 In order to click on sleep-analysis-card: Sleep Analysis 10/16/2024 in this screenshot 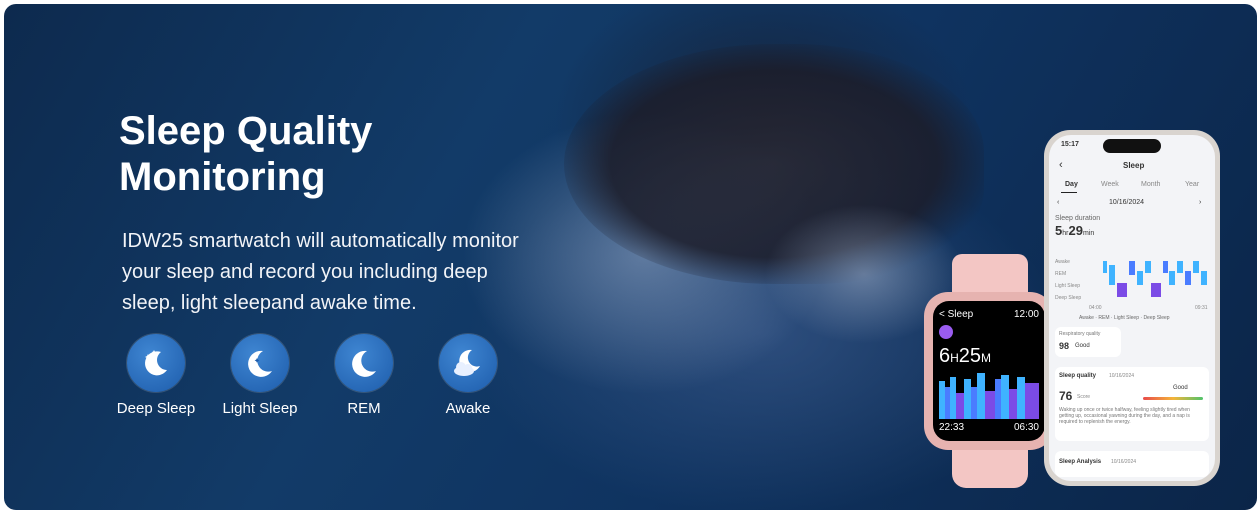, I will do `click(1132, 464)`.